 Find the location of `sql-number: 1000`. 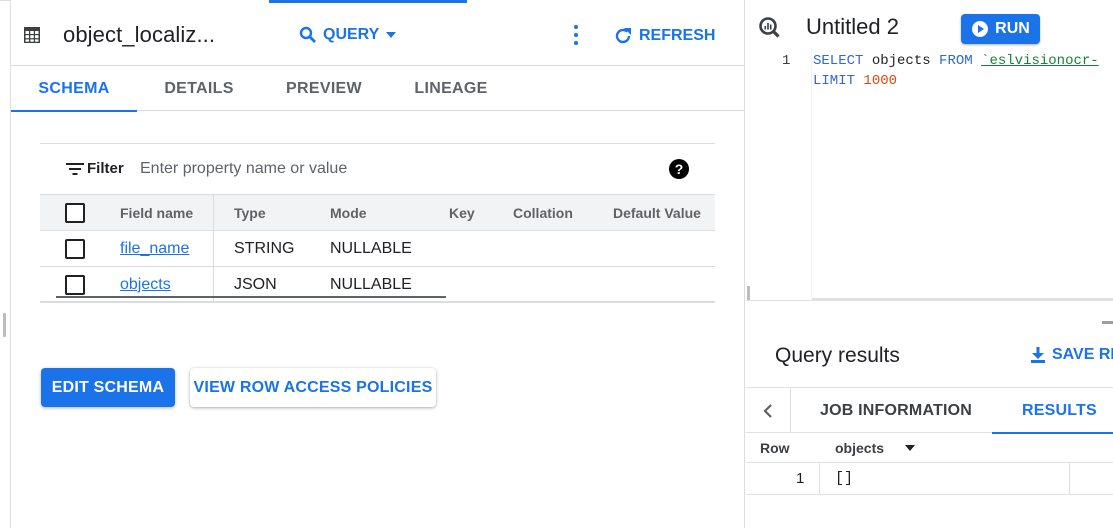

sql-number: 1000 is located at coordinates (880, 81).